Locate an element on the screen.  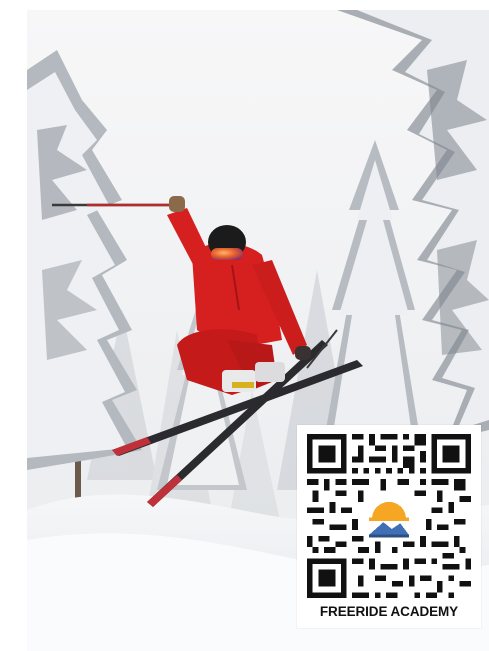
qr-code is located at coordinates (389, 516).